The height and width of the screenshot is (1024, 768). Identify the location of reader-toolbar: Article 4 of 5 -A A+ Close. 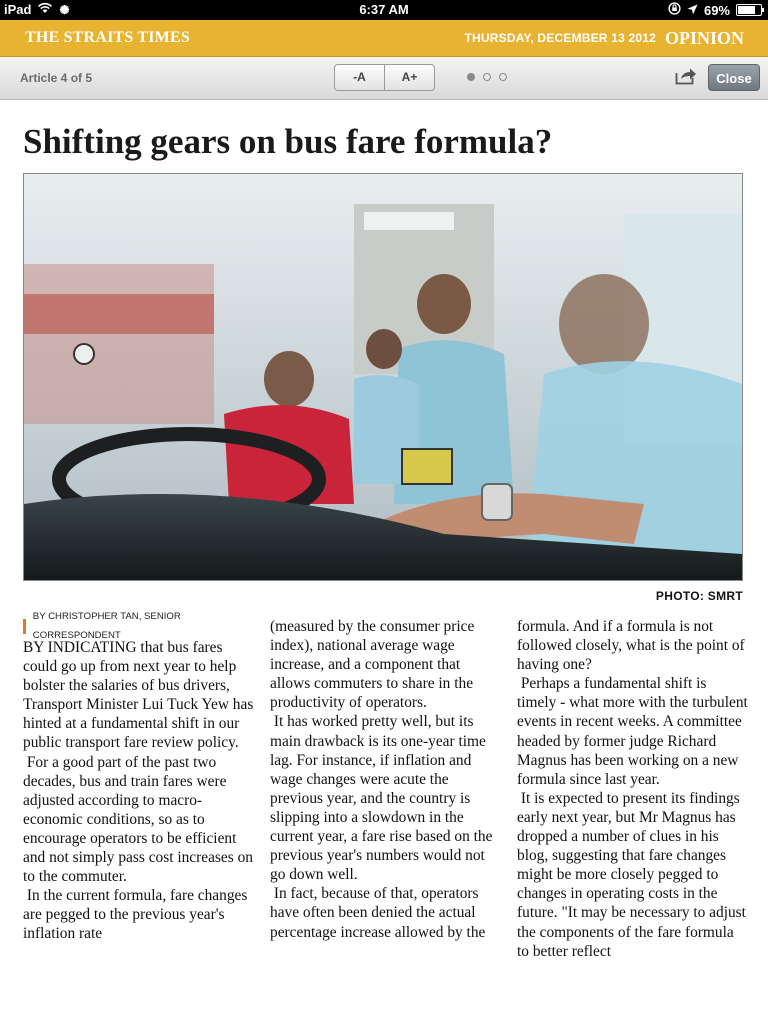
(384, 78).